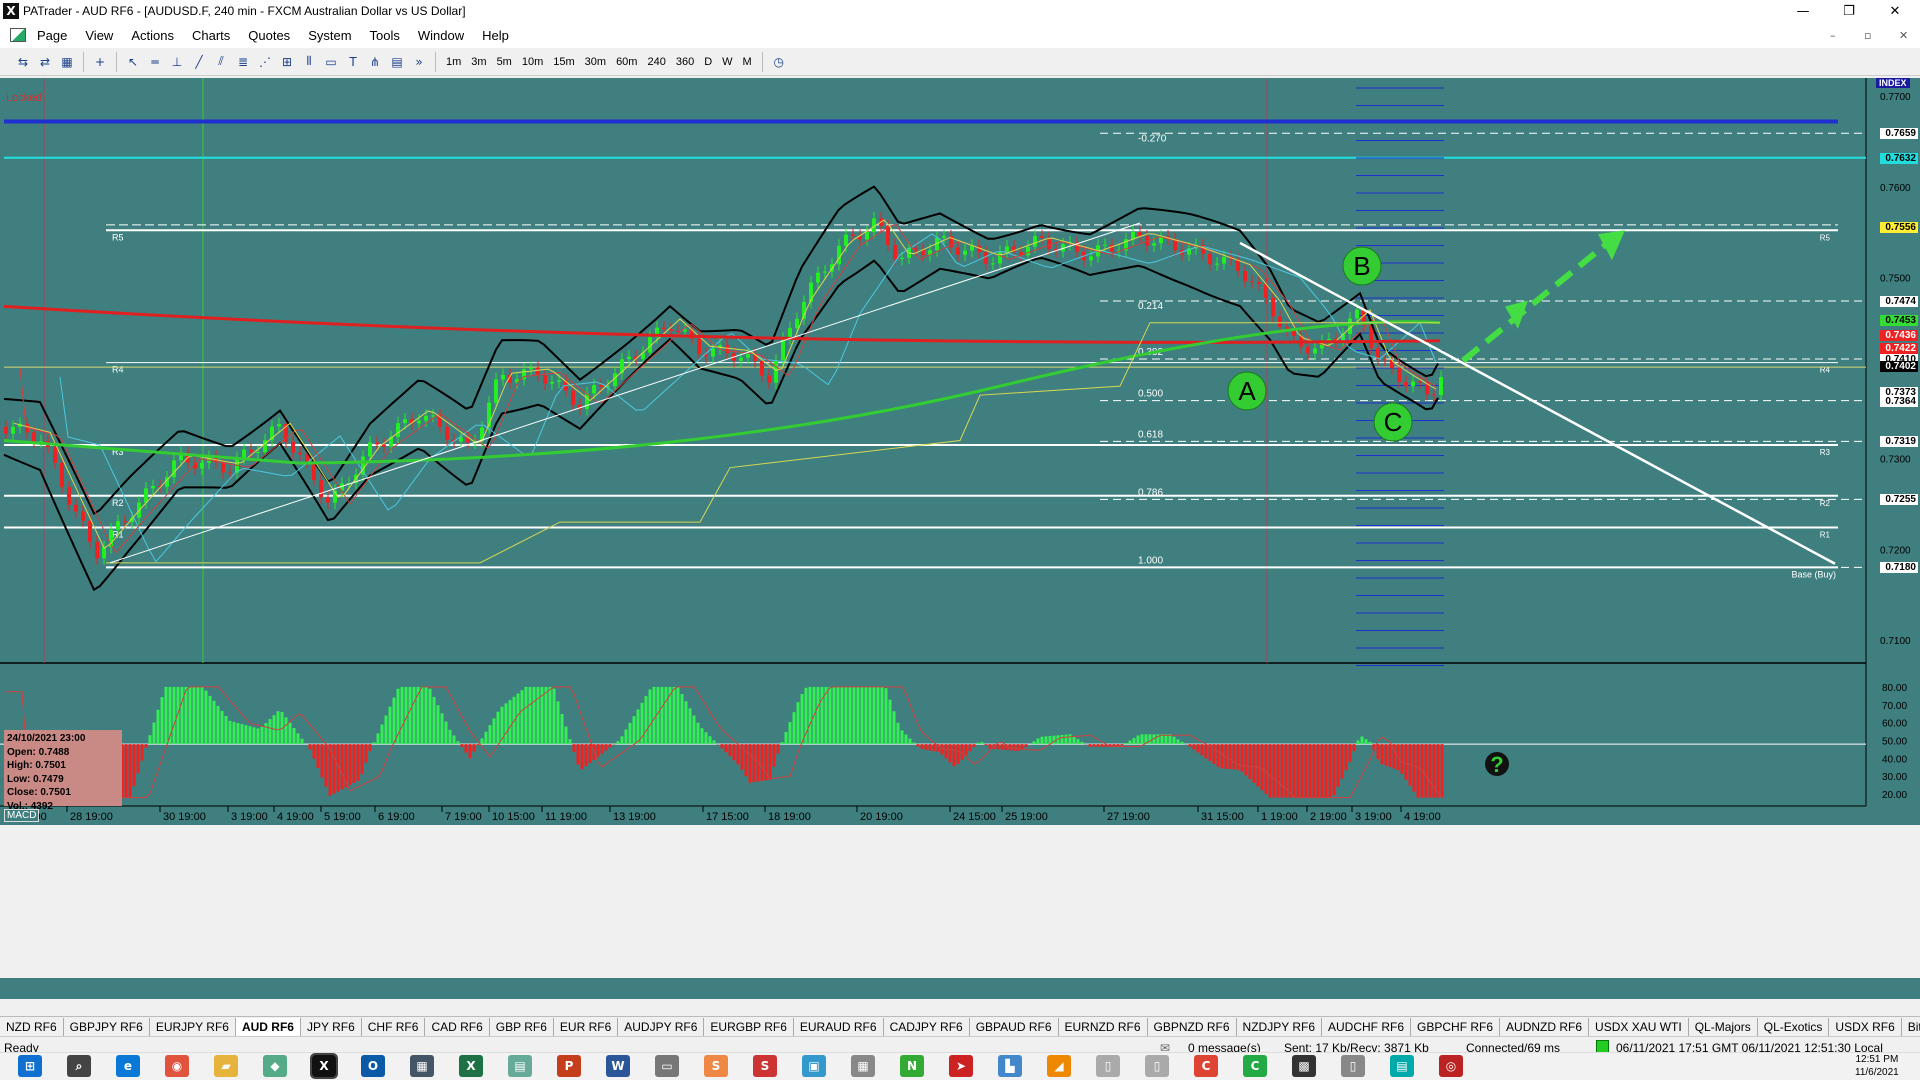 The height and width of the screenshot is (1080, 1920). Describe the element at coordinates (1367, 1026) in the screenshot. I see `symbol-tab: AUDCHF RF6` at that location.